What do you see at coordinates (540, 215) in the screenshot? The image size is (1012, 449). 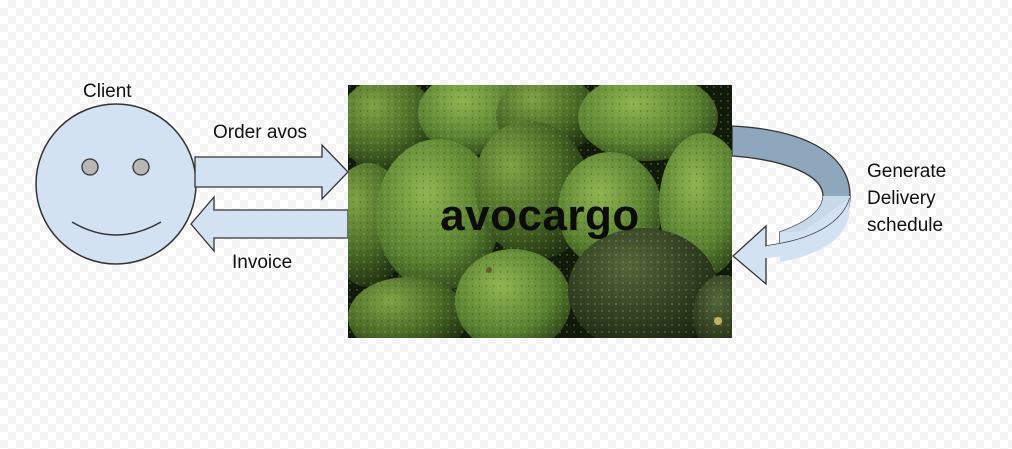 I see `brand-name: avocargo` at bounding box center [540, 215].